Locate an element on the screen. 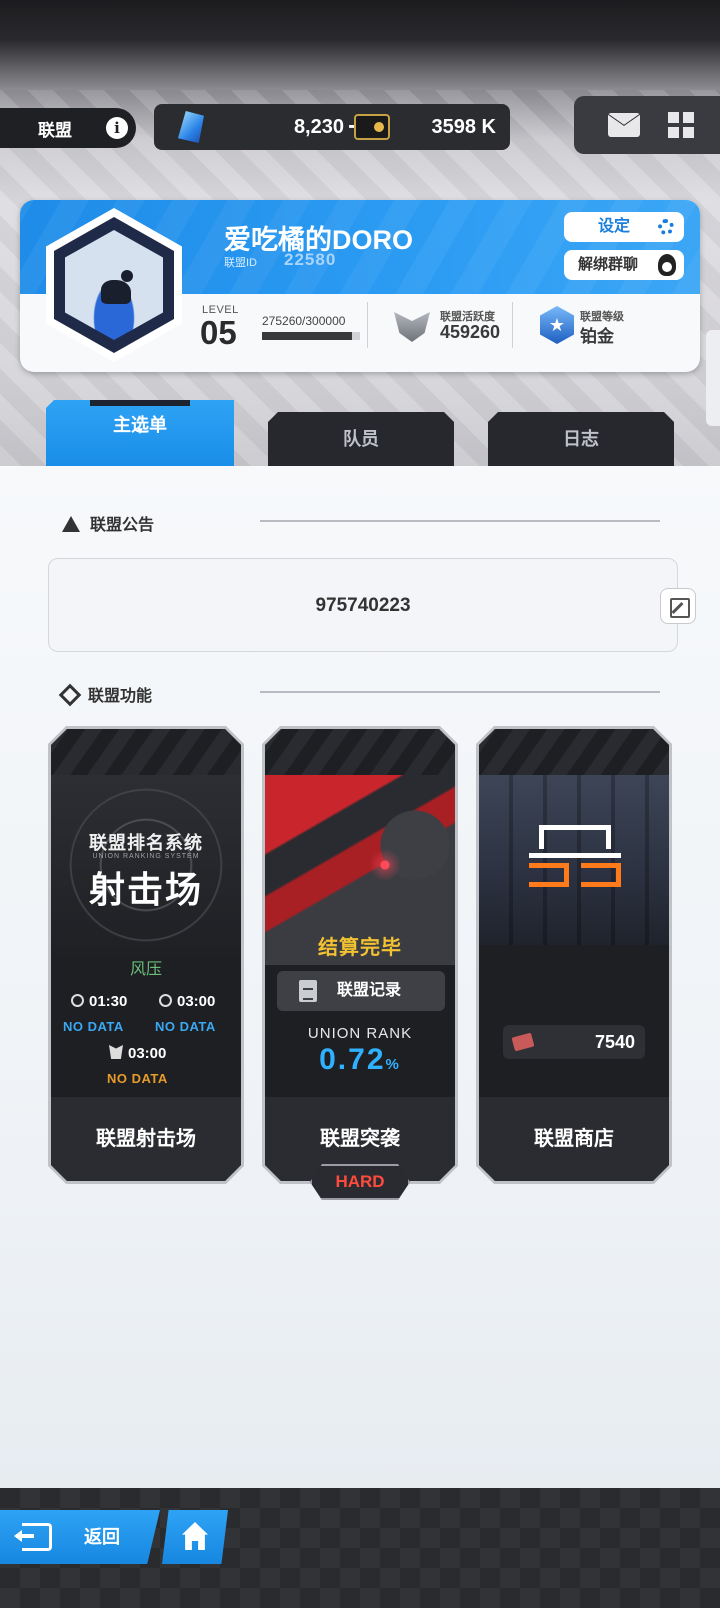  home-button is located at coordinates (195, 1537).